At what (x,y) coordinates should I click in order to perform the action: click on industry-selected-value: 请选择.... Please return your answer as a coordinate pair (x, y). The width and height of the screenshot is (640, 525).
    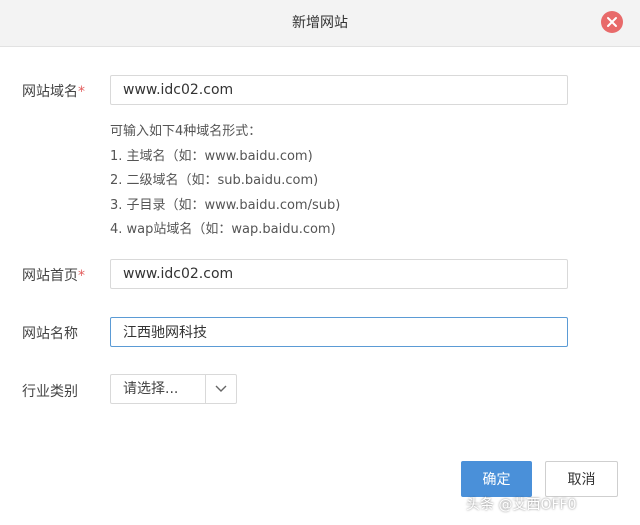
    Looking at the image, I should click on (151, 389).